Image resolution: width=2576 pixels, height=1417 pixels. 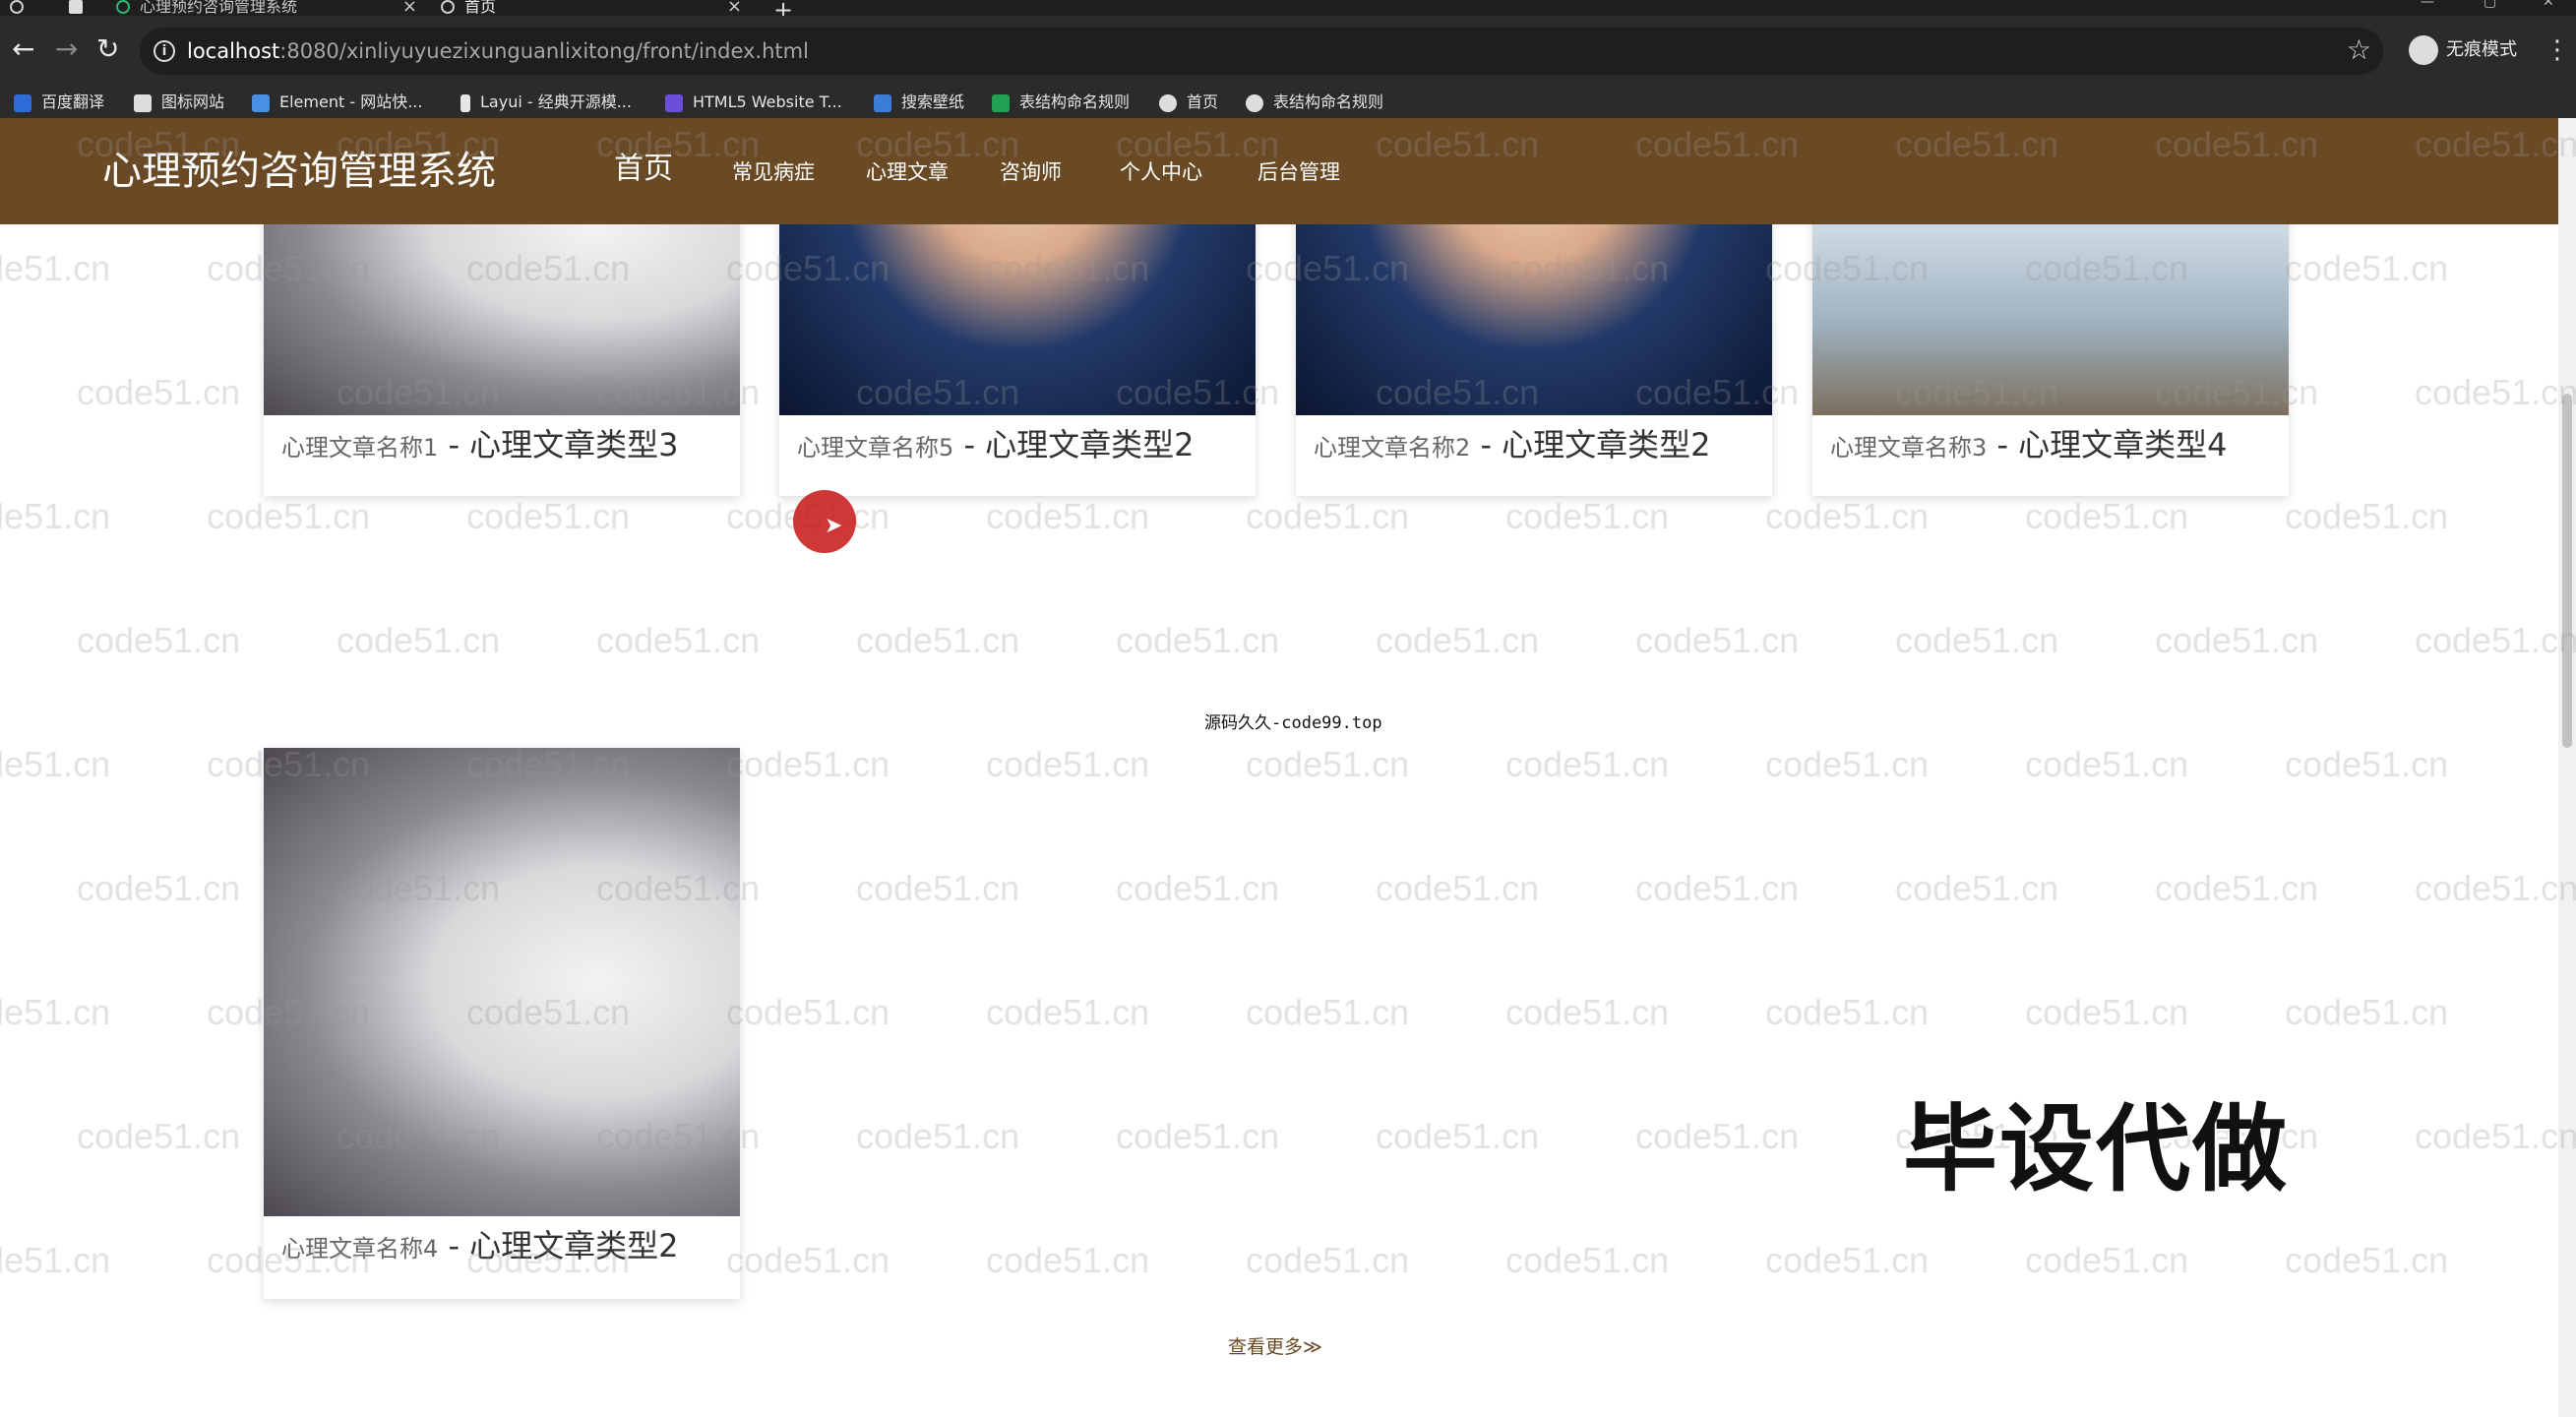 I want to click on wallpaper-icon, so click(x=882, y=102).